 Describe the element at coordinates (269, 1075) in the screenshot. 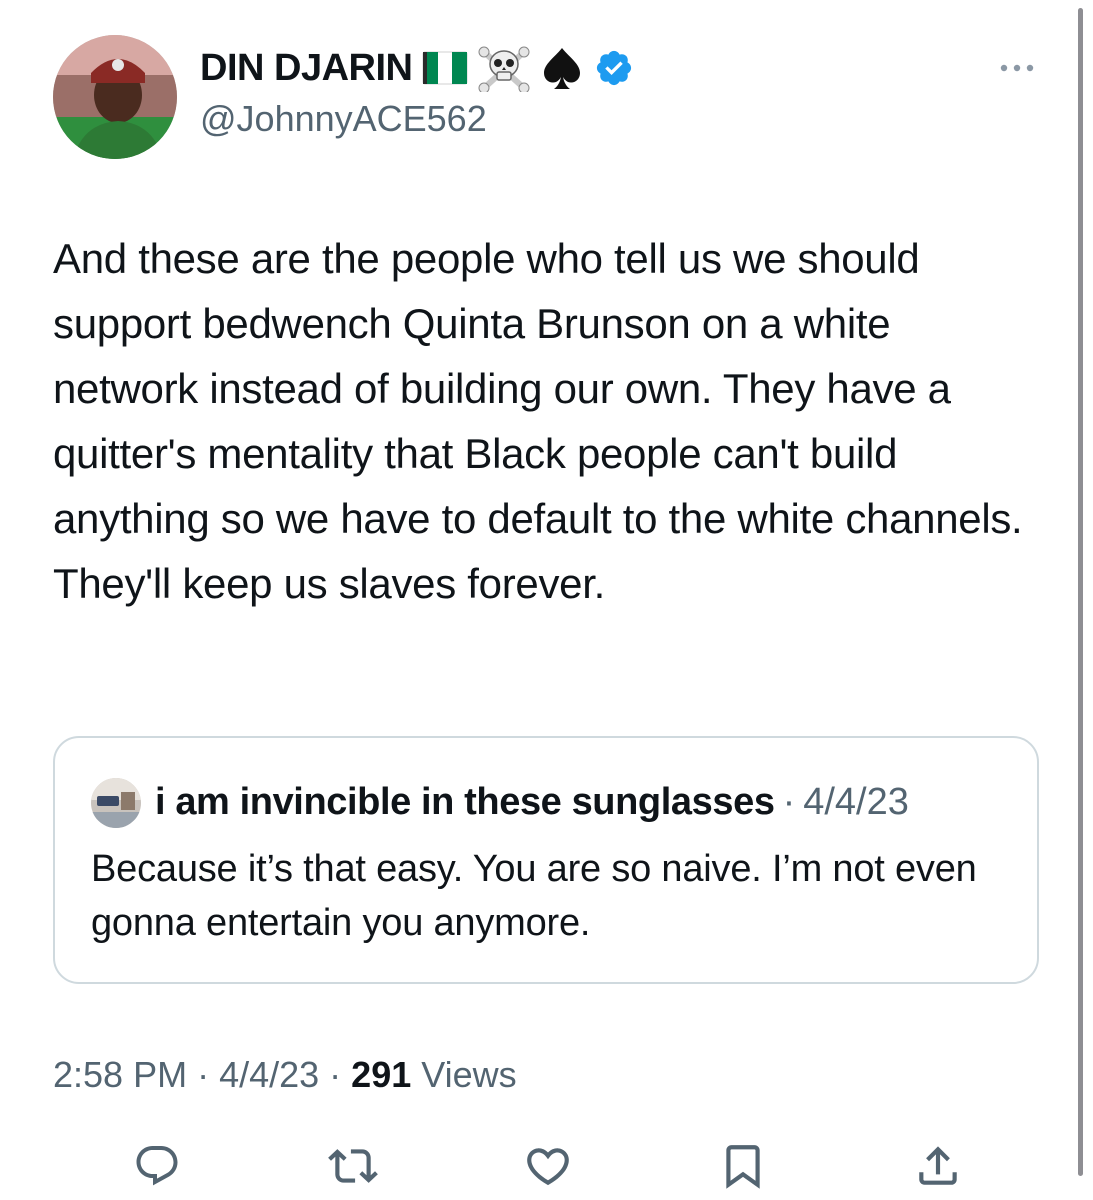

I see `tweet-date: 4/4/23` at that location.